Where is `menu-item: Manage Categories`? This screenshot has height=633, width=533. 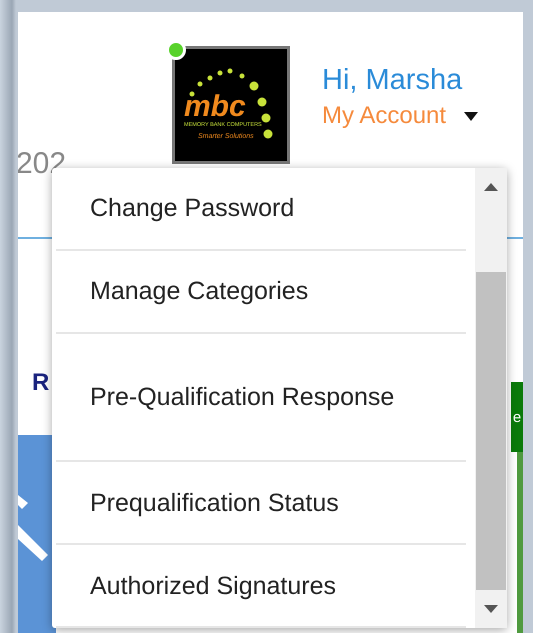 menu-item: Manage Categories is located at coordinates (261, 292).